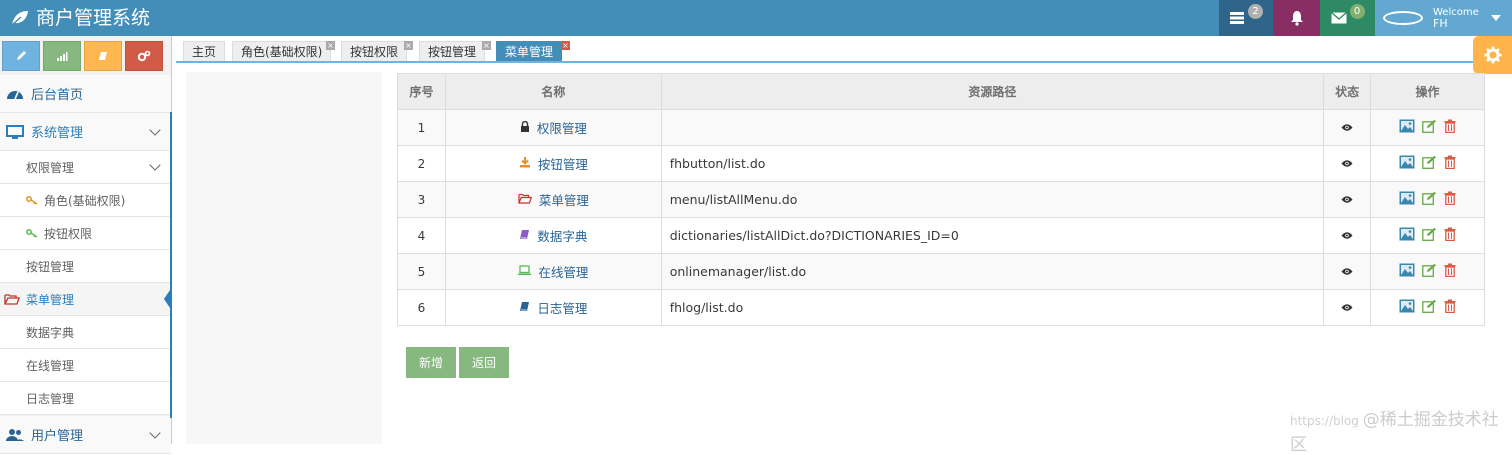 Image resolution: width=1512 pixels, height=455 pixels. I want to click on shortcut-cogs, so click(144, 56).